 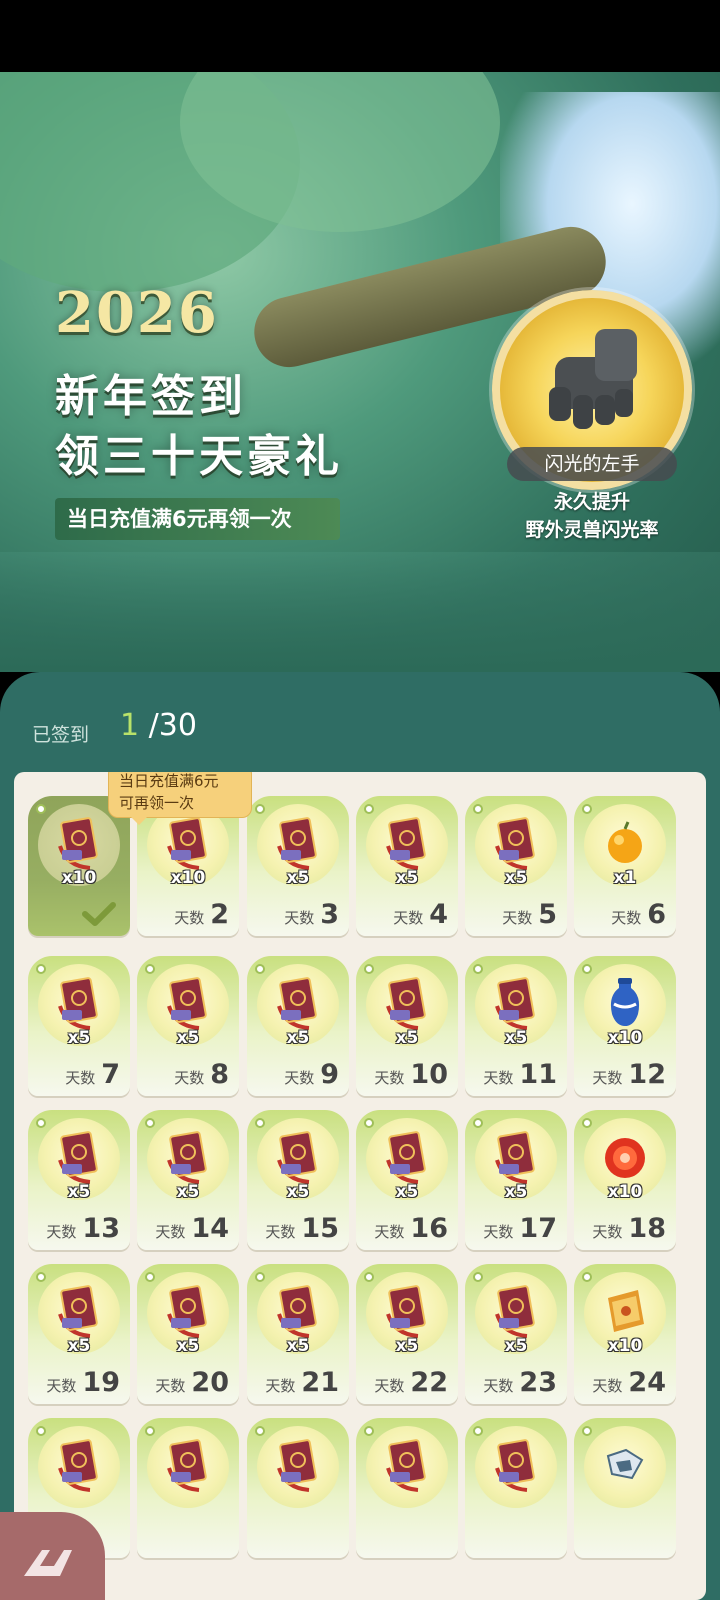 I want to click on day-label: 天数 9, so click(x=311, y=1074).